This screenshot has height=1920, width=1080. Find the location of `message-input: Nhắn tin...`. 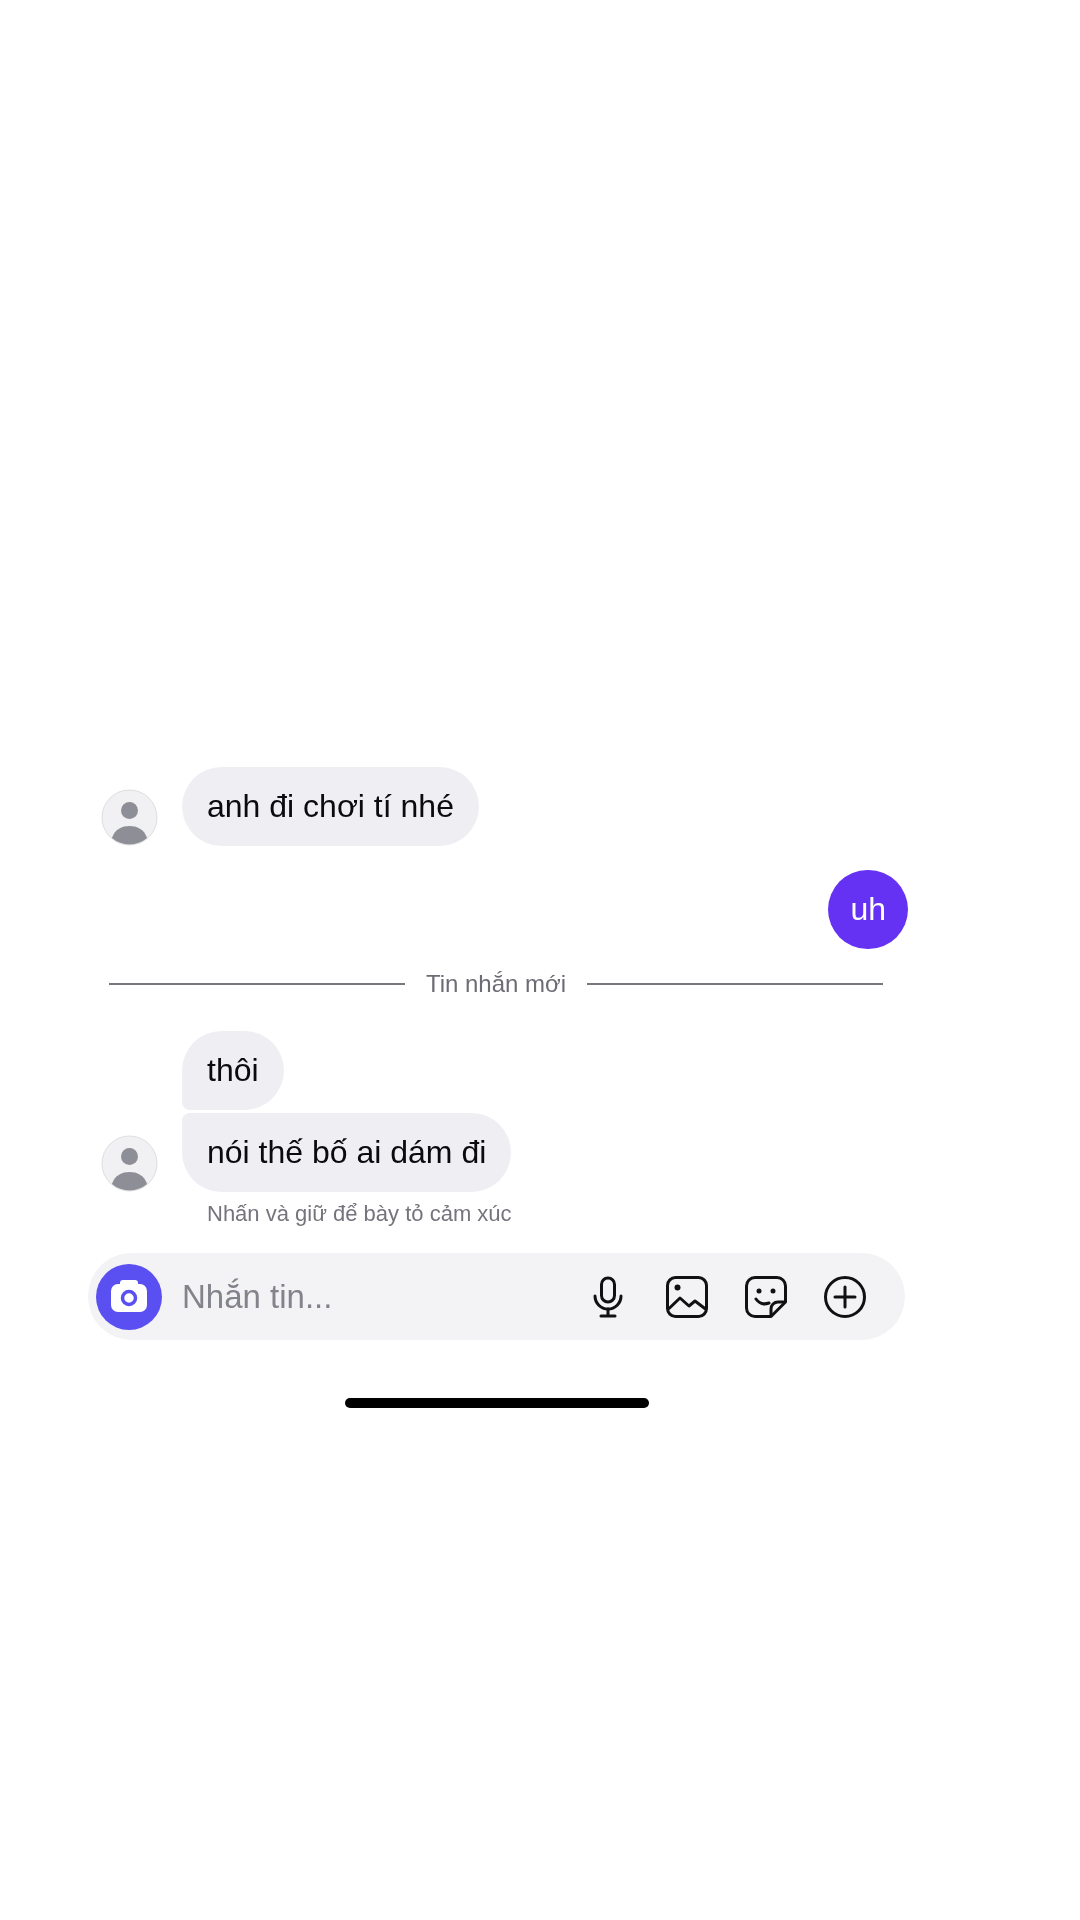

message-input: Nhắn tin... is located at coordinates (384, 1296).